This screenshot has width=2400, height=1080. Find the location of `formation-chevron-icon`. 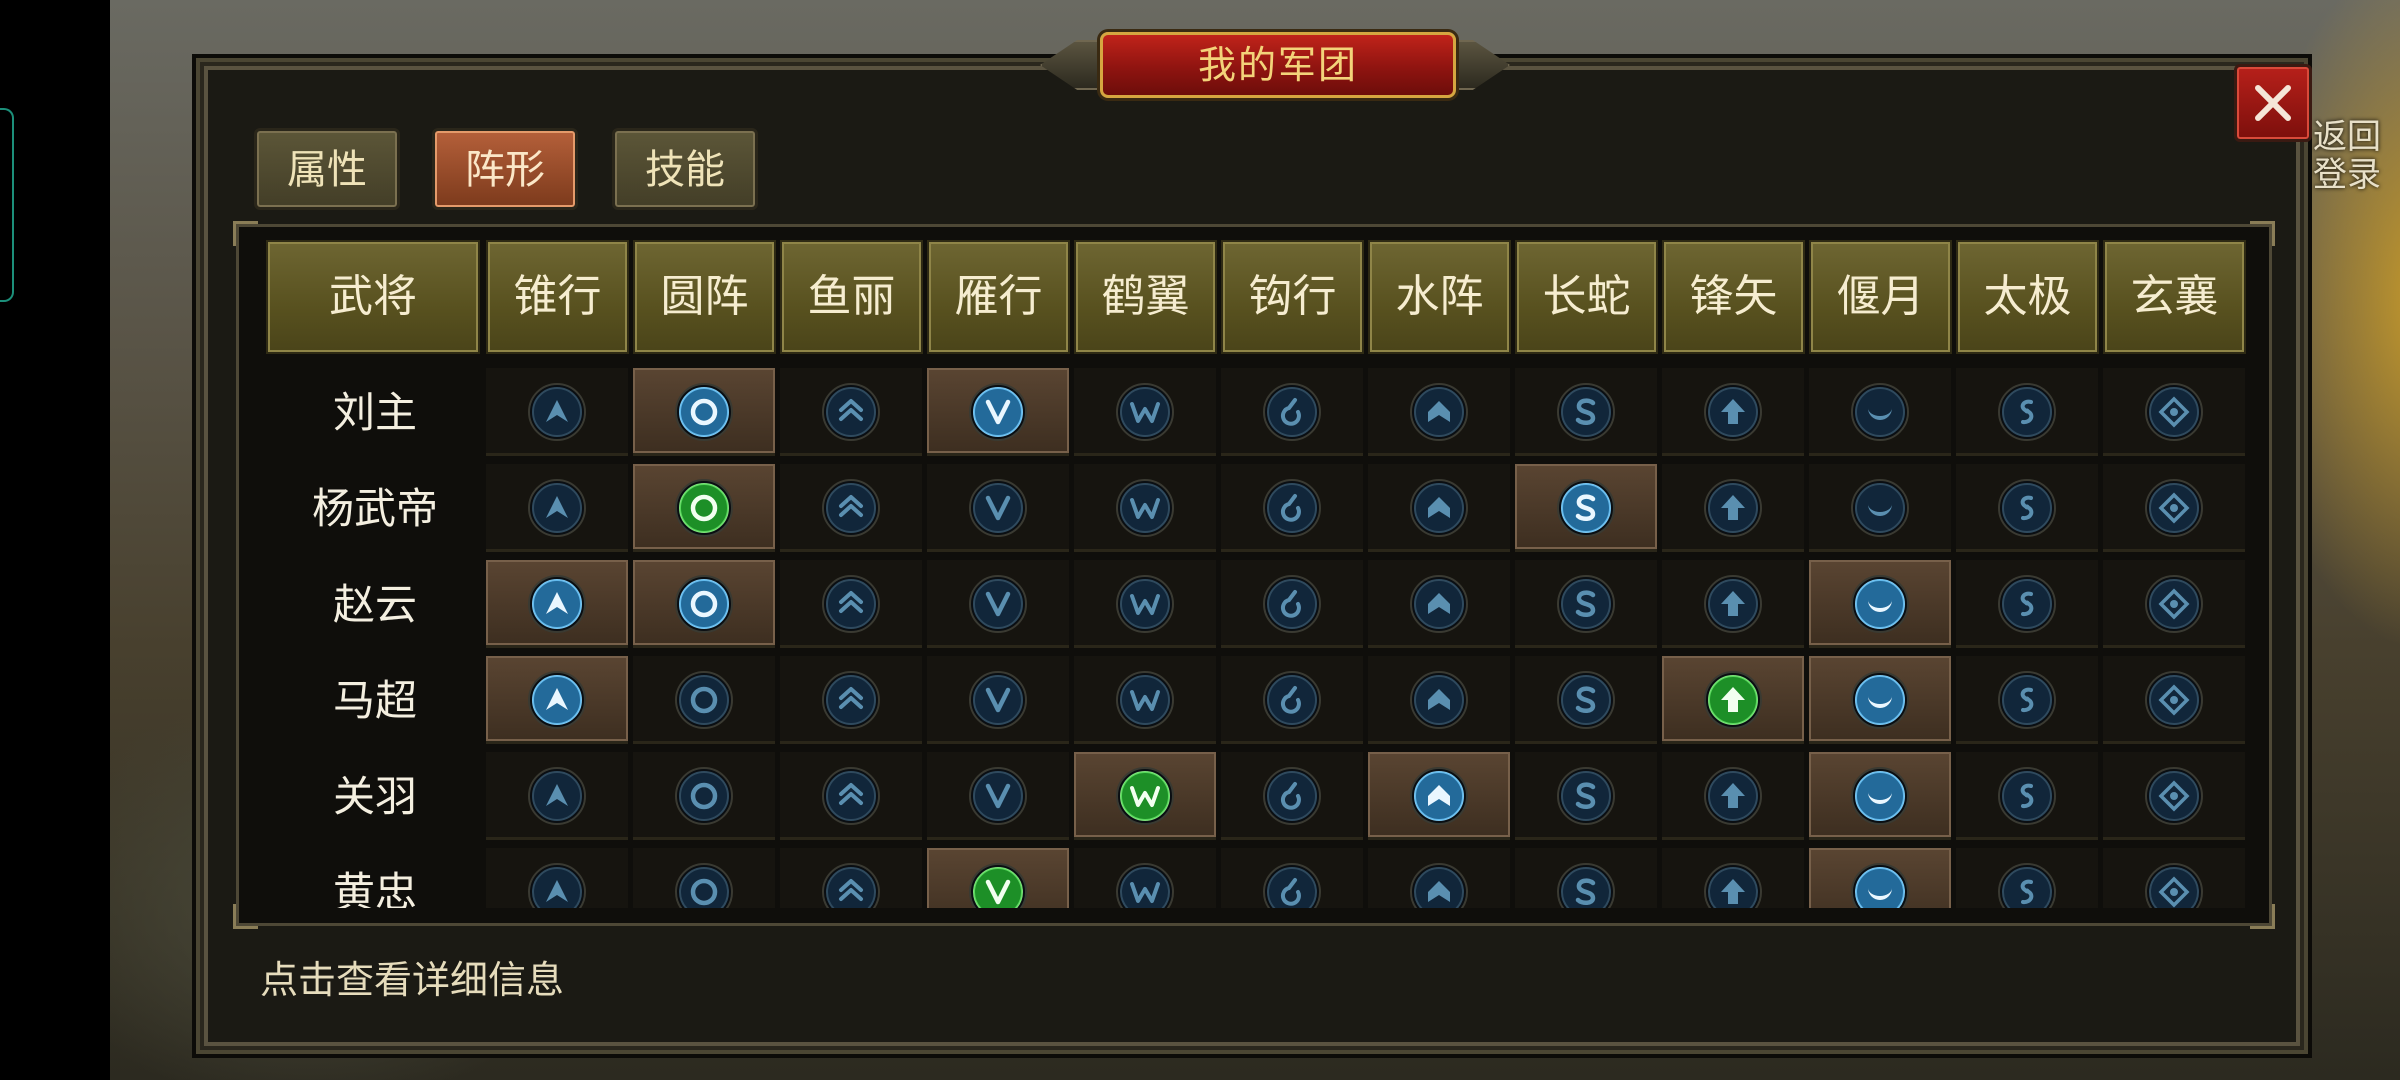

formation-chevron-icon is located at coordinates (557, 796).